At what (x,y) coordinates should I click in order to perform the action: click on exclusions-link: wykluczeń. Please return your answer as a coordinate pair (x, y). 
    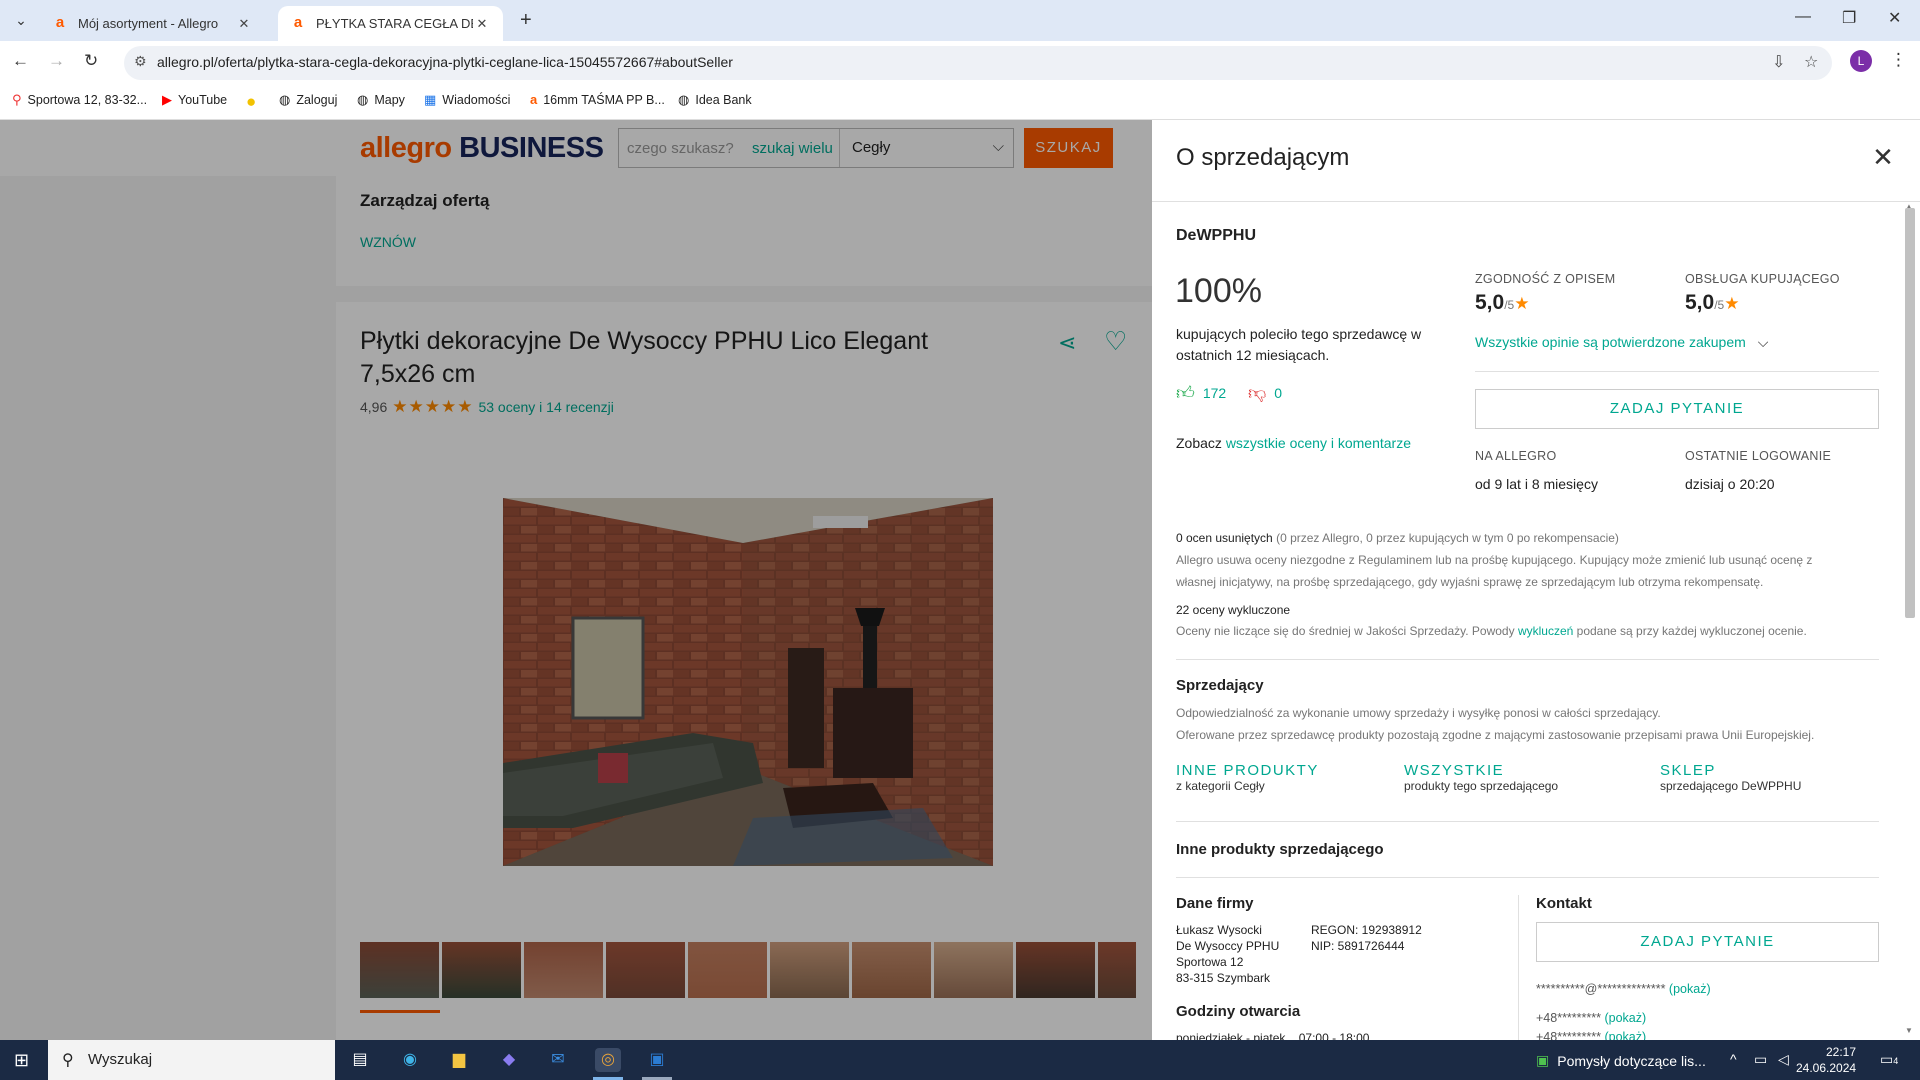
    Looking at the image, I should click on (1545, 631).